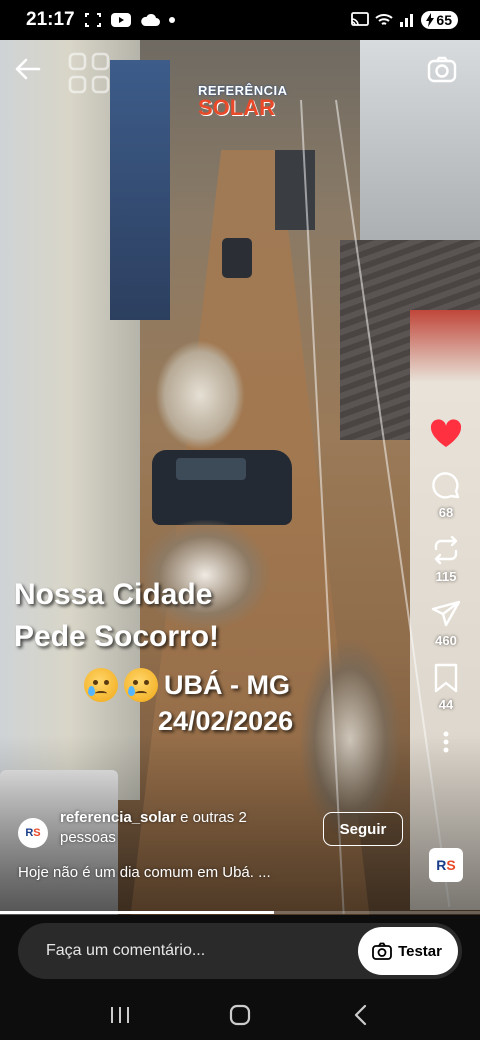 Image resolution: width=480 pixels, height=1040 pixels. What do you see at coordinates (446, 485) in the screenshot?
I see `comment-icon` at bounding box center [446, 485].